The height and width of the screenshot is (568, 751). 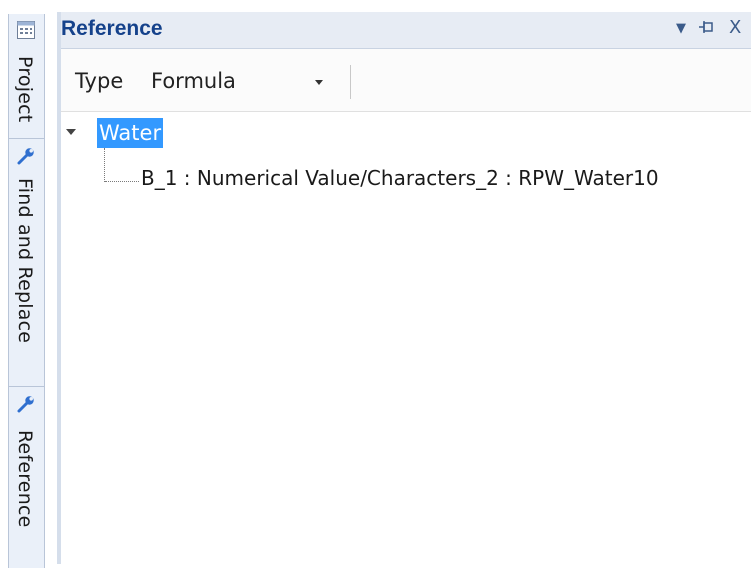 I want to click on toolbar-divider, so click(x=350, y=82).